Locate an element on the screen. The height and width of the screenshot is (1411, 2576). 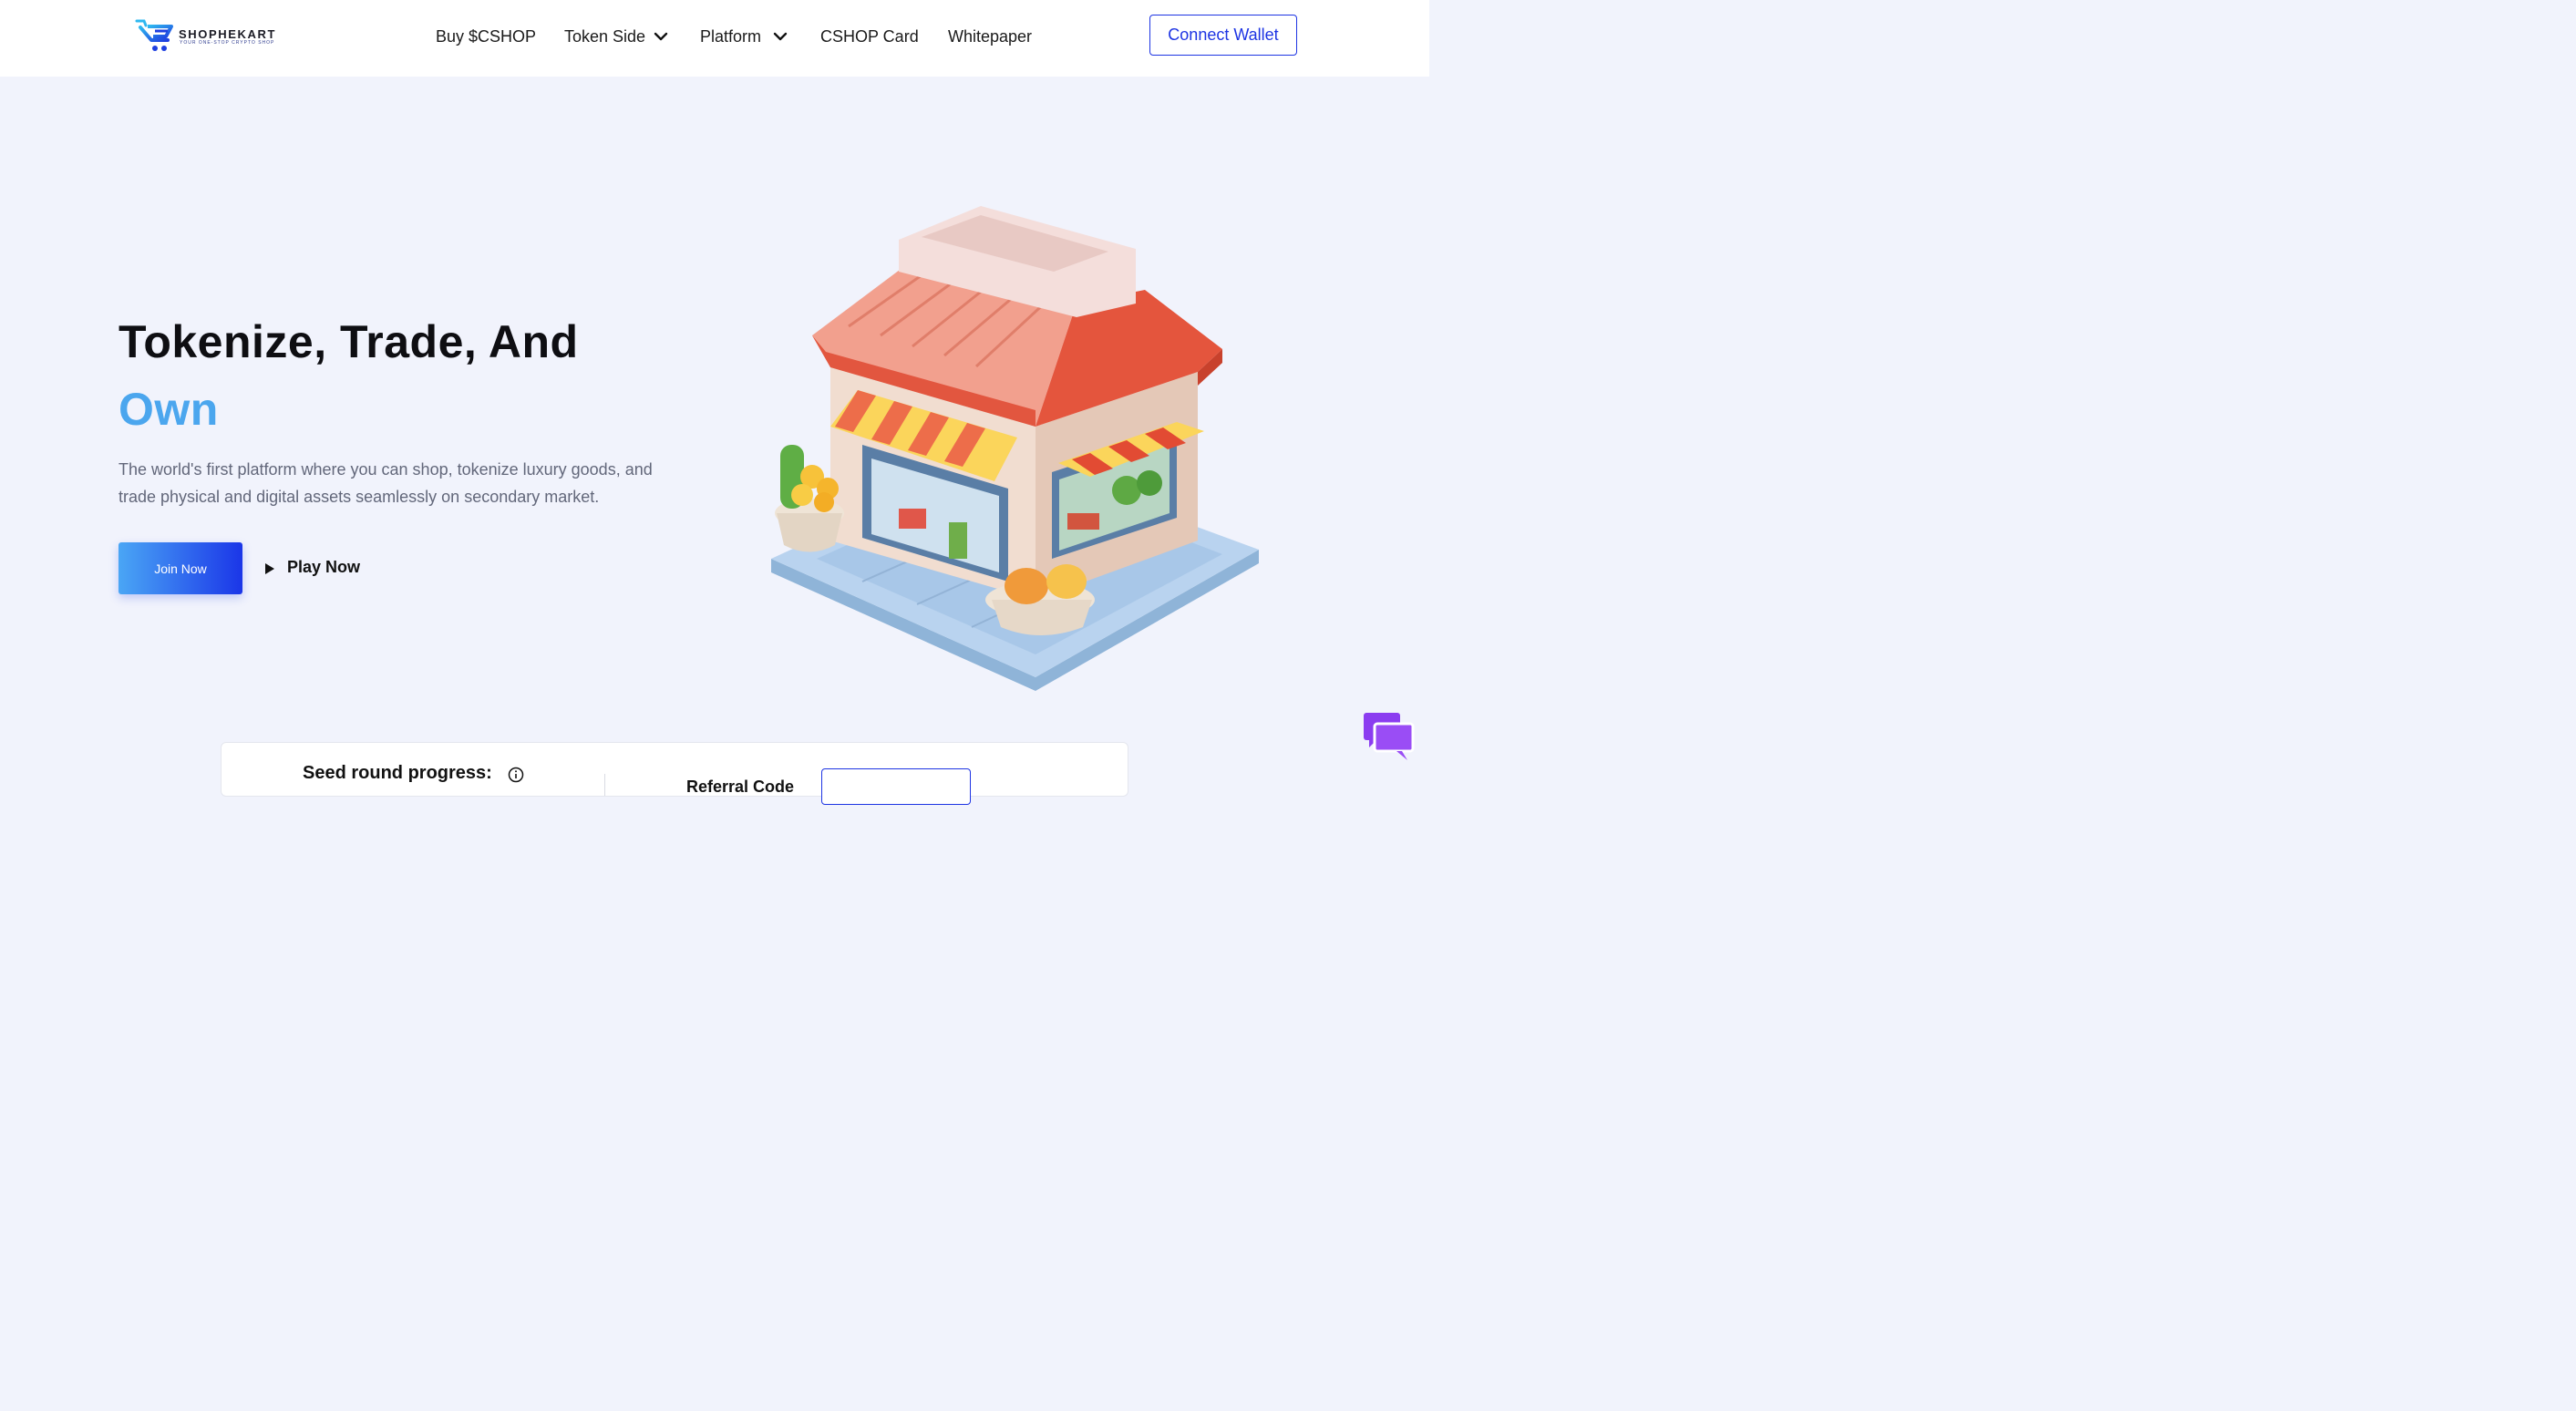
nav-item-buy-cshop: Buy $CSHOP is located at coordinates (486, 36).